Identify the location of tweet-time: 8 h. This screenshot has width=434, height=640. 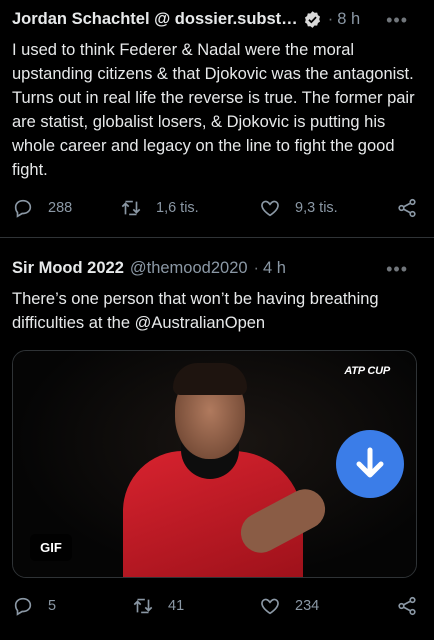
(348, 19).